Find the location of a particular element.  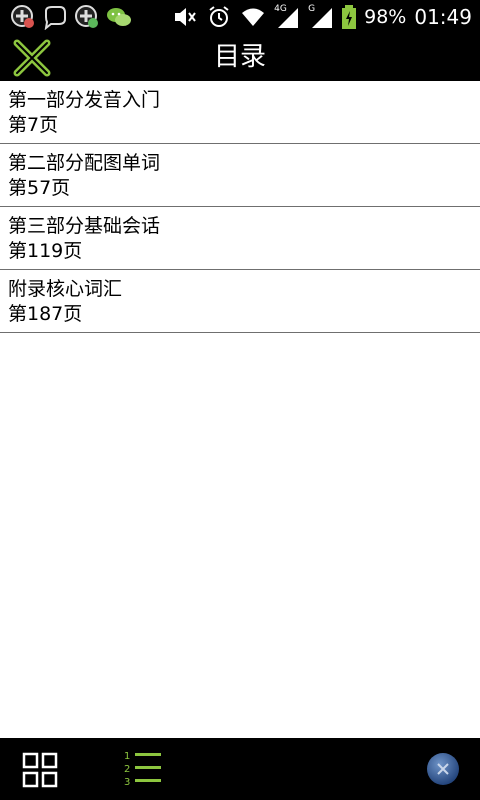

toc-item-title: 附录核心词汇 is located at coordinates (65, 289).